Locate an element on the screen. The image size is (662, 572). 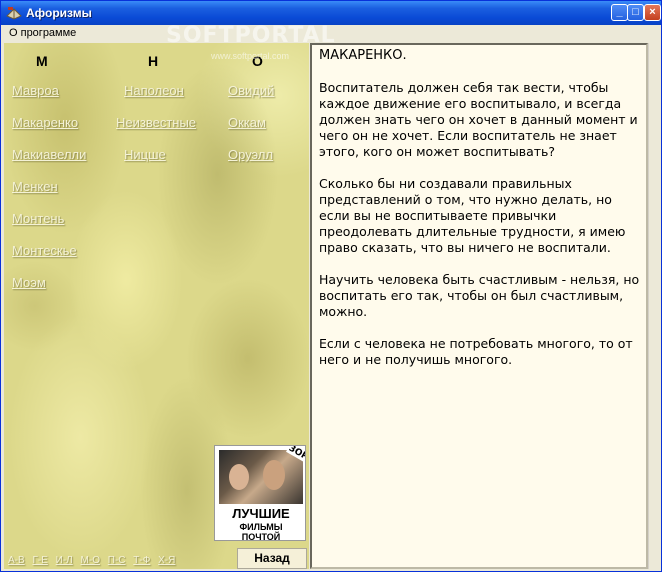
book-icon is located at coordinates (14, 13).